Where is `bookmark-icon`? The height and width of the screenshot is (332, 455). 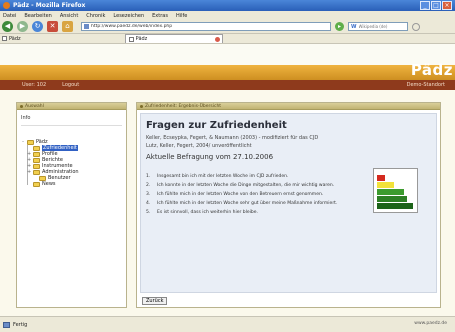
bookmark-icon is located at coordinates (4, 38).